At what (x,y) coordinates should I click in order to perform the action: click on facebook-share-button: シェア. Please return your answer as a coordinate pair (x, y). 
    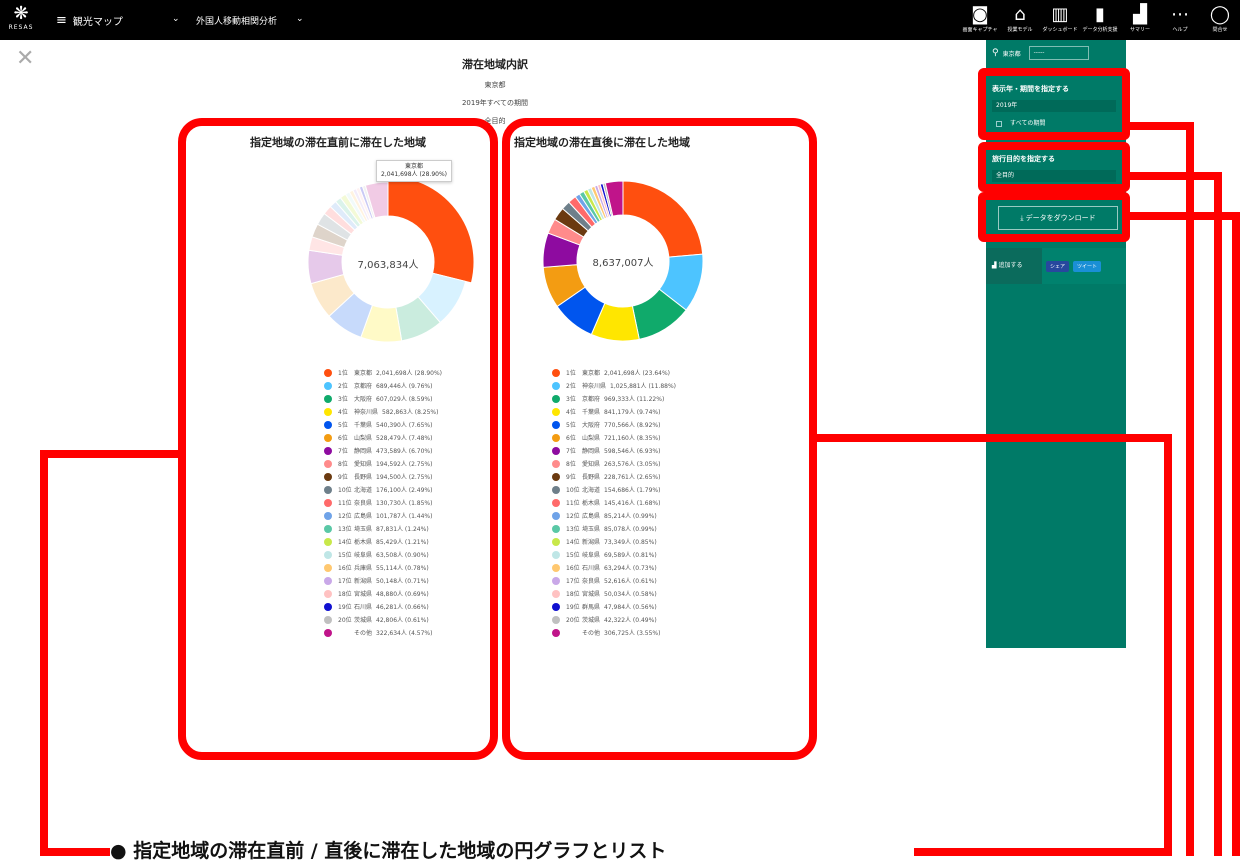
    Looking at the image, I should click on (1058, 266).